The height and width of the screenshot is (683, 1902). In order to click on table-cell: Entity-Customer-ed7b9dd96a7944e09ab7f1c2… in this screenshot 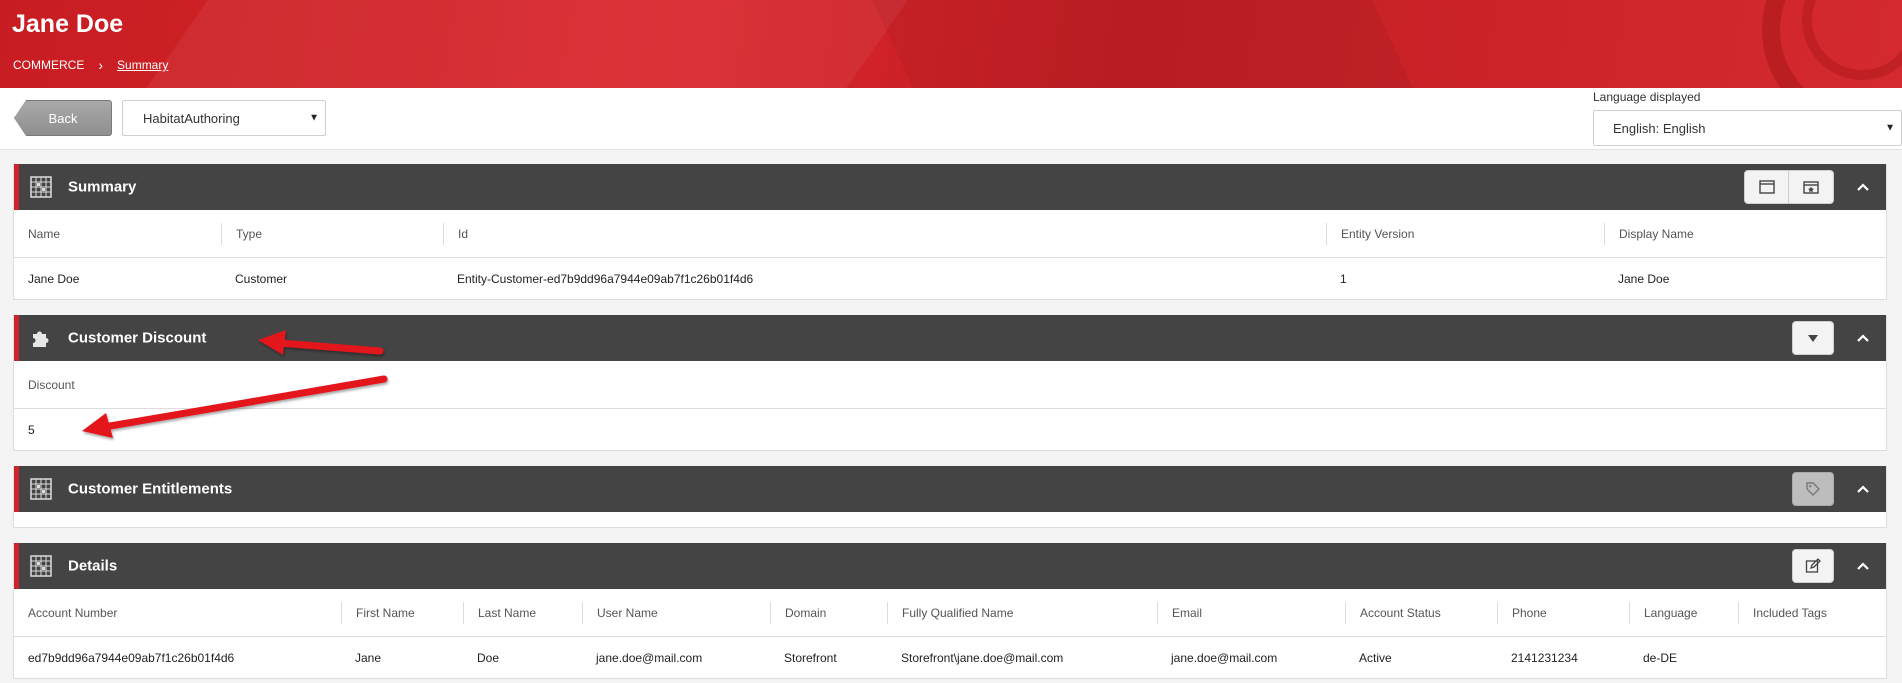, I will do `click(605, 279)`.